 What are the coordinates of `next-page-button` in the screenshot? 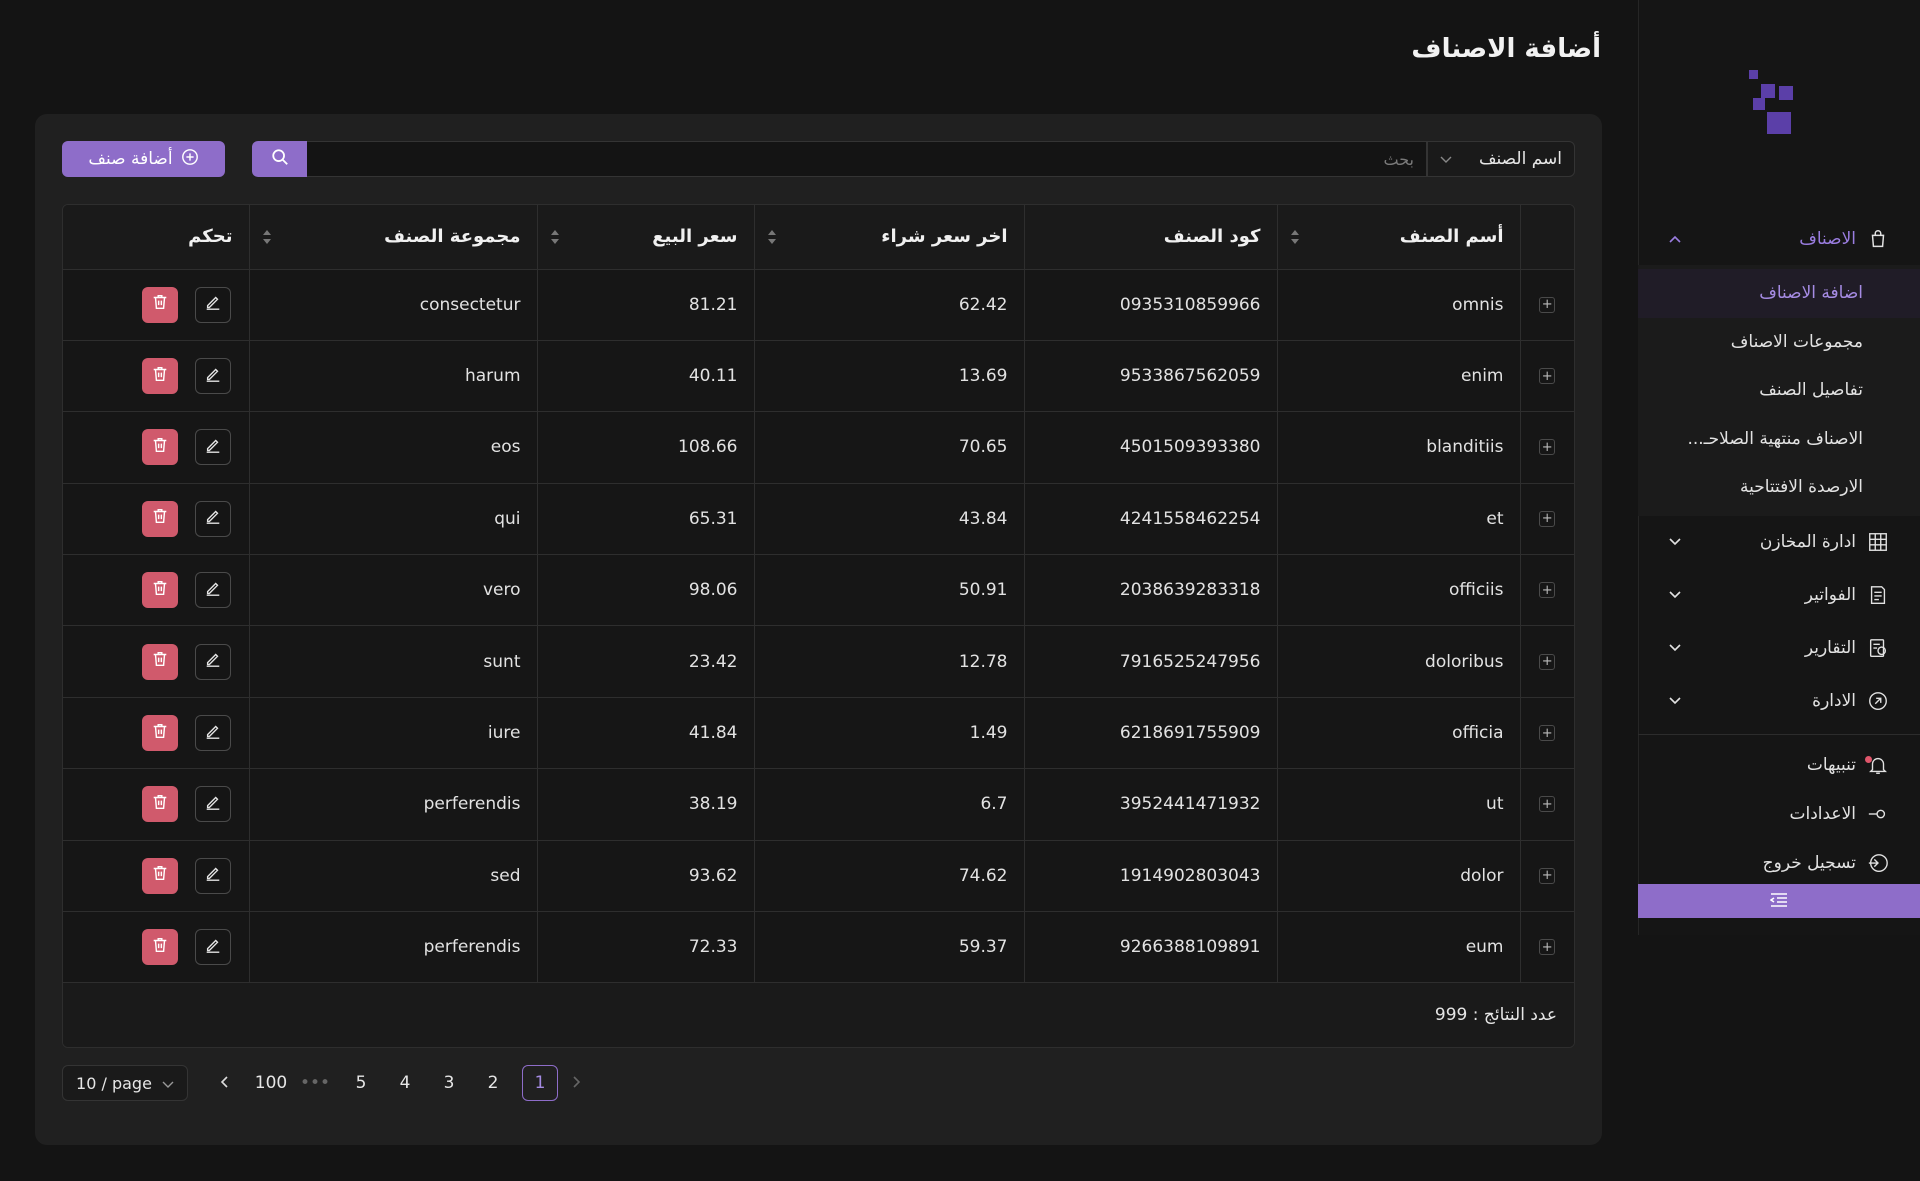 It's located at (577, 1083).